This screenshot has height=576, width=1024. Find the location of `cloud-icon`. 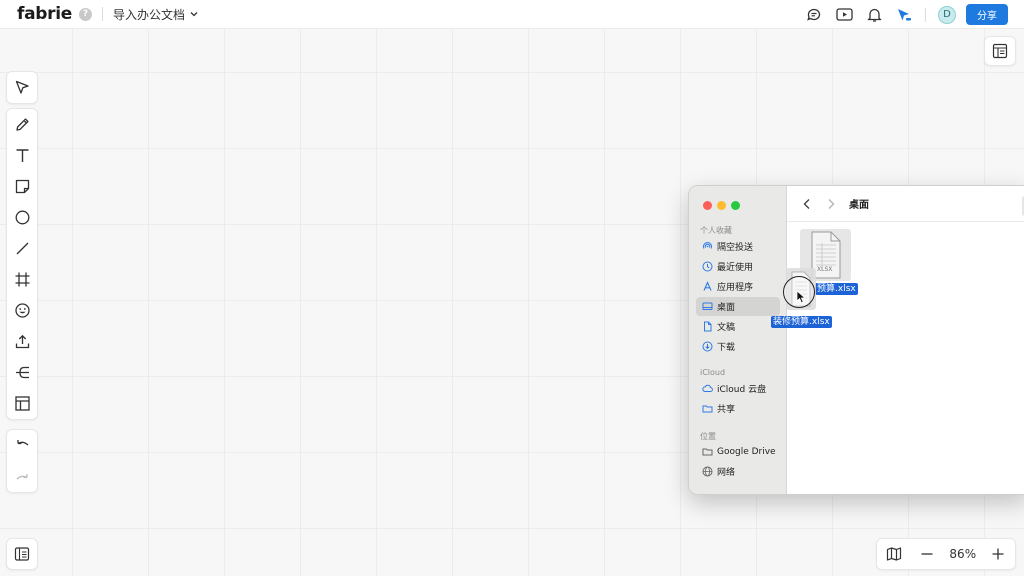

cloud-icon is located at coordinates (707, 388).